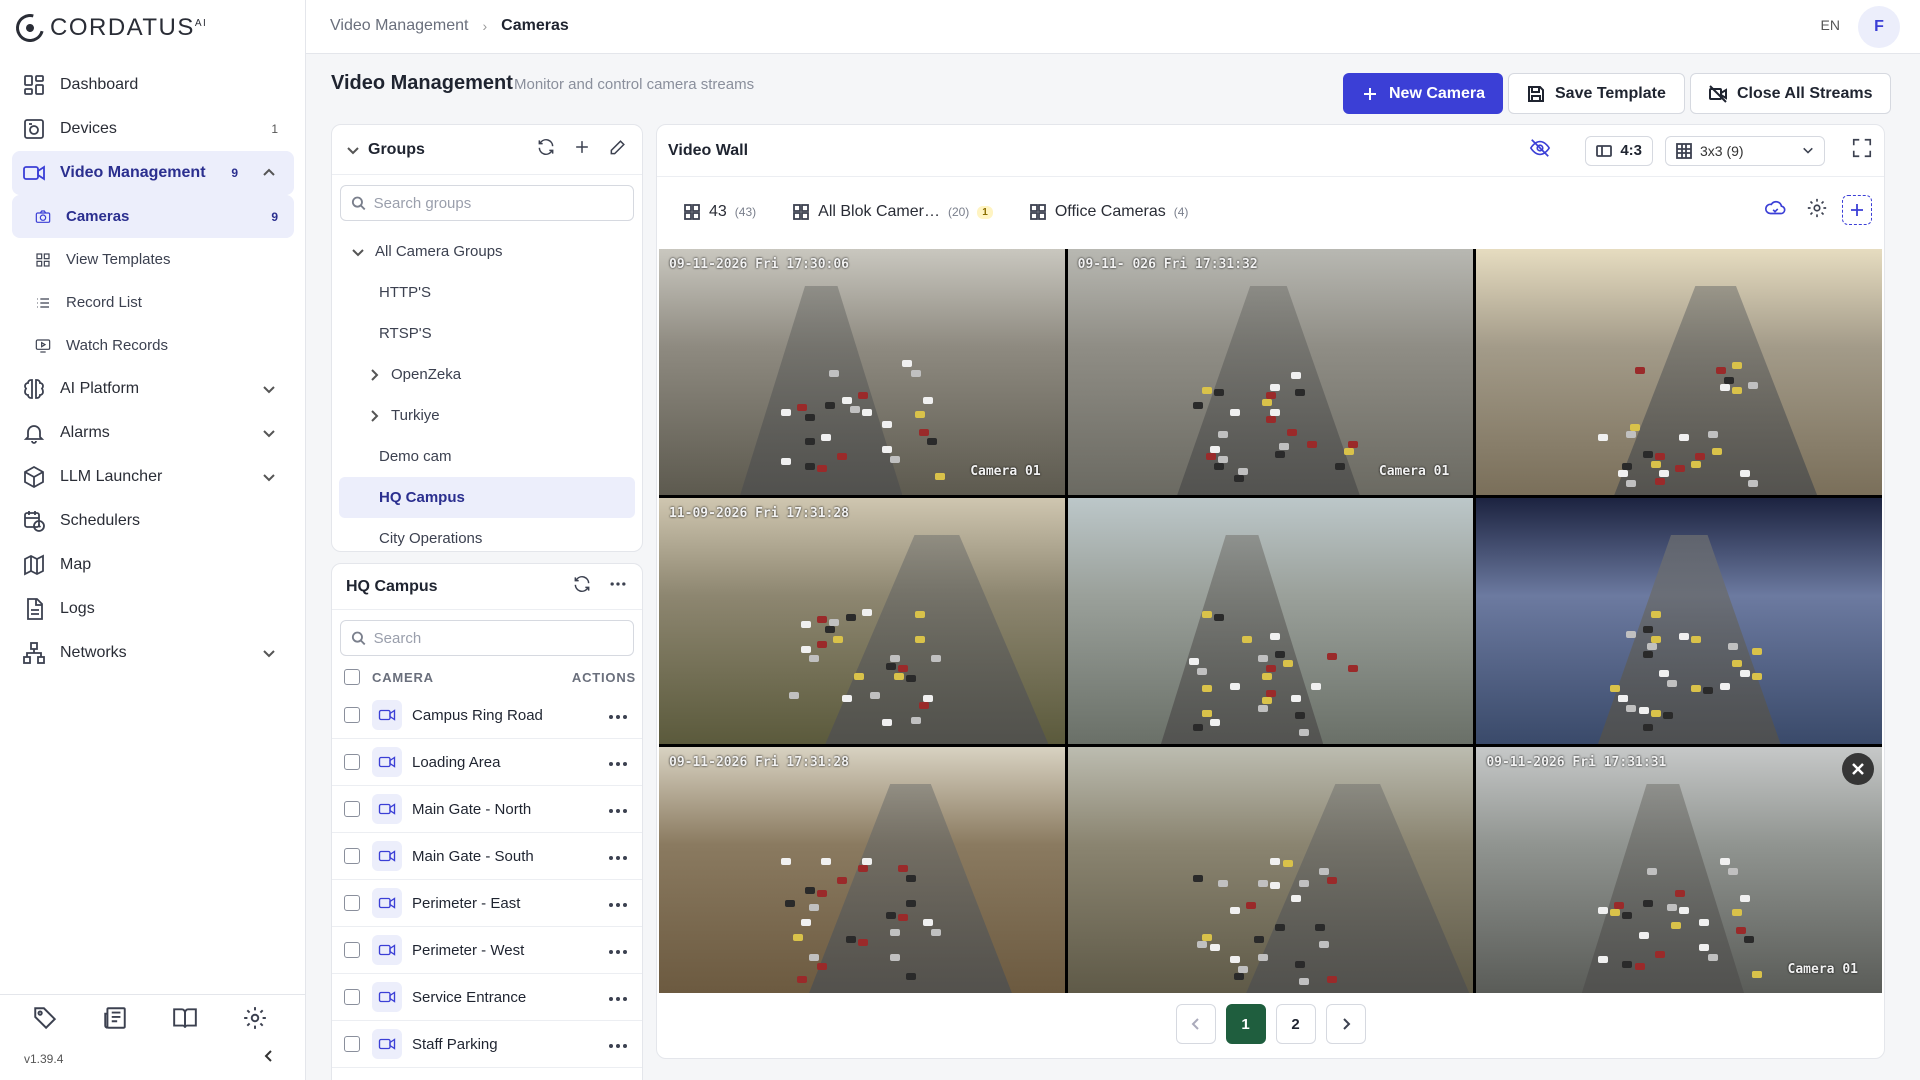 The image size is (1920, 1080). I want to click on tree-root-all-camera-groups: All Camera Groups, so click(487, 251).